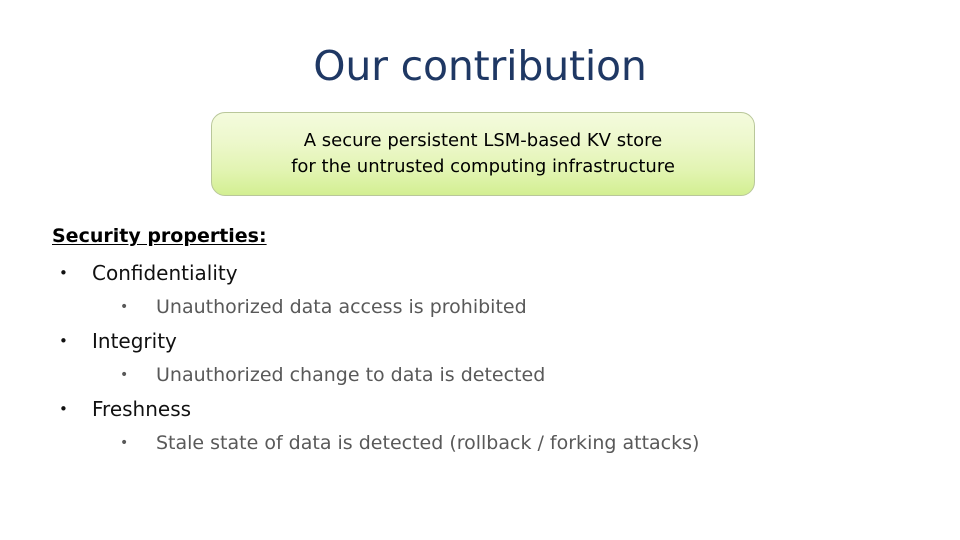  Describe the element at coordinates (480, 66) in the screenshot. I see `page-title: Our contribution` at that location.